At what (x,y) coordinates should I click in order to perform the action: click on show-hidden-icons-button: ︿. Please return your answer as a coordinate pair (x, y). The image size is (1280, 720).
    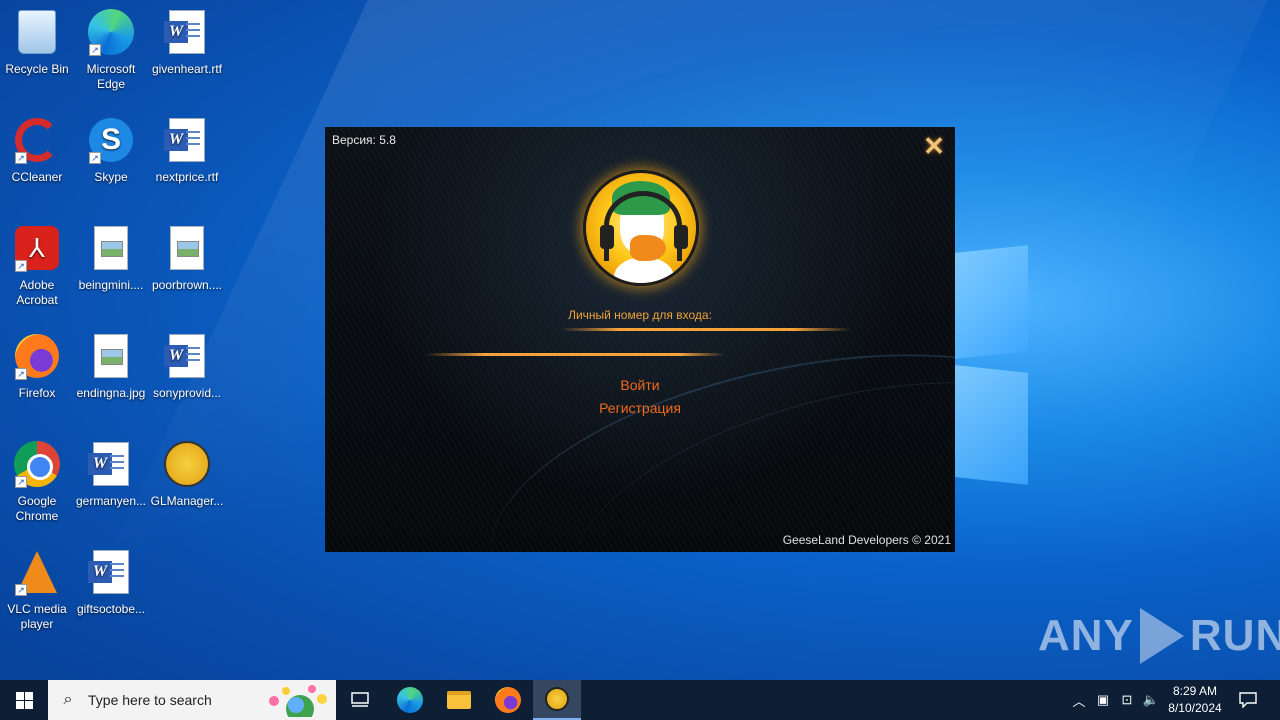
    Looking at the image, I should click on (1079, 700).